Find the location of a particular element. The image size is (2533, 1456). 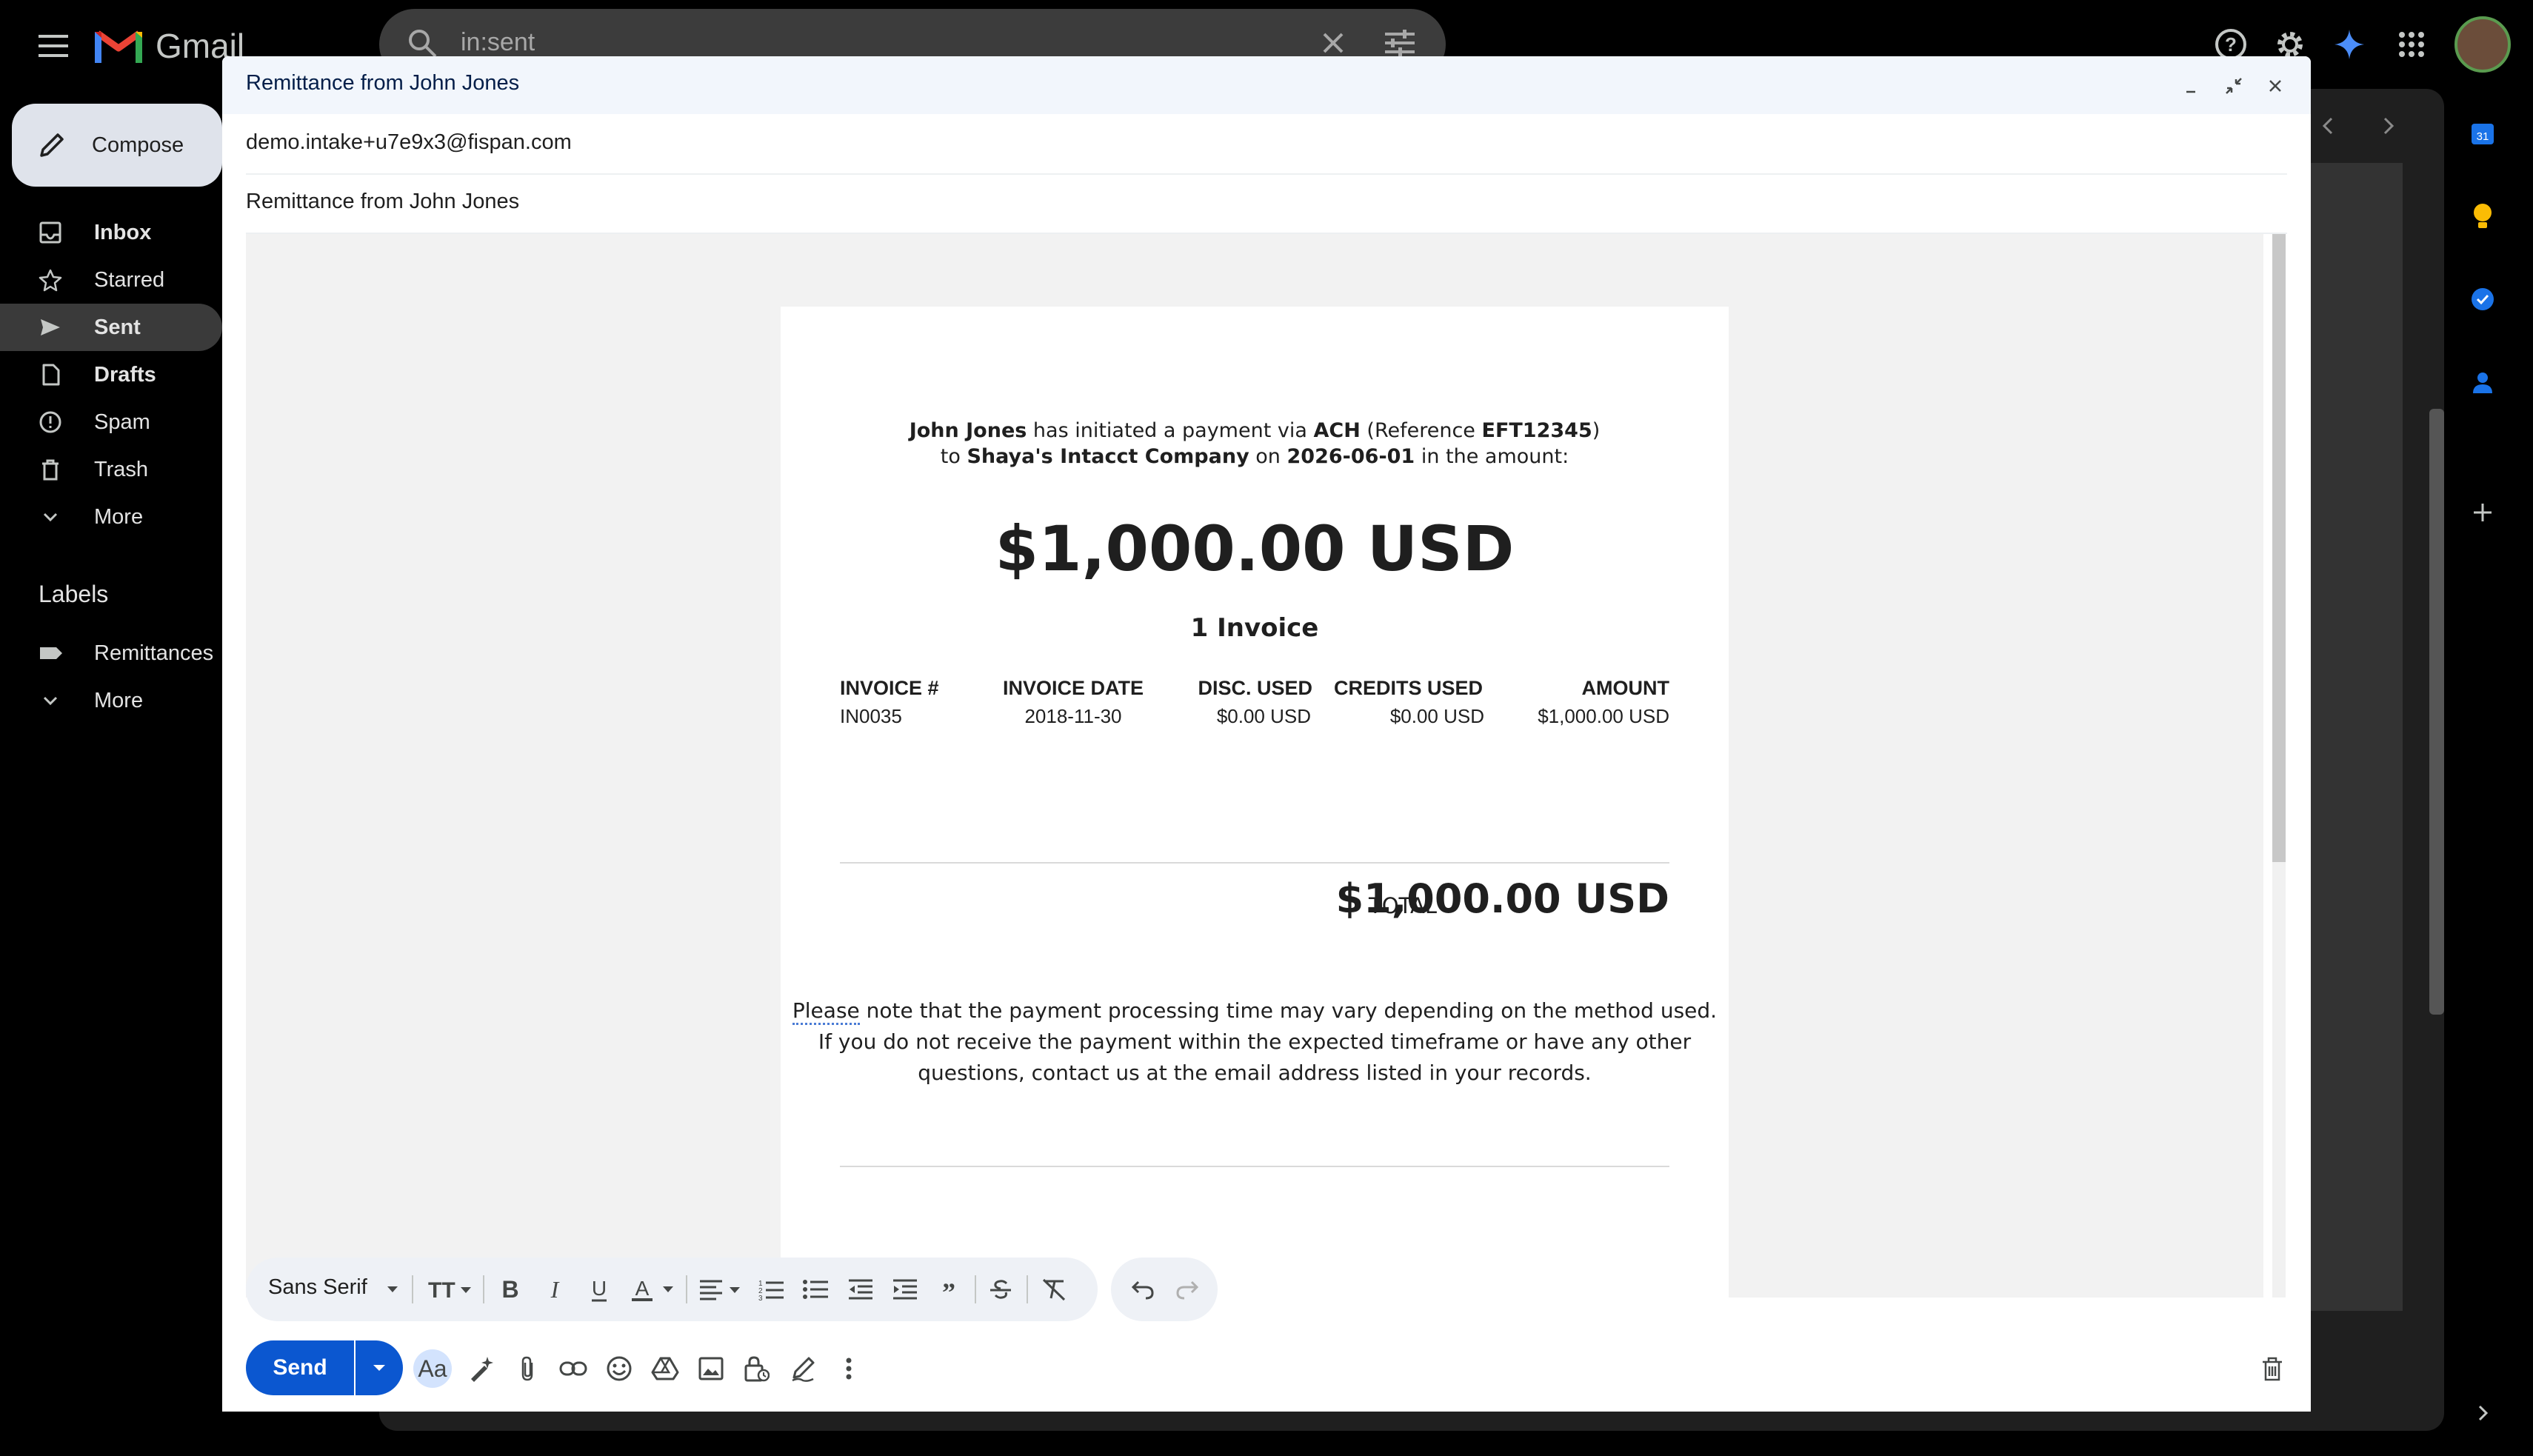

divider is located at coordinates (1254, 863).